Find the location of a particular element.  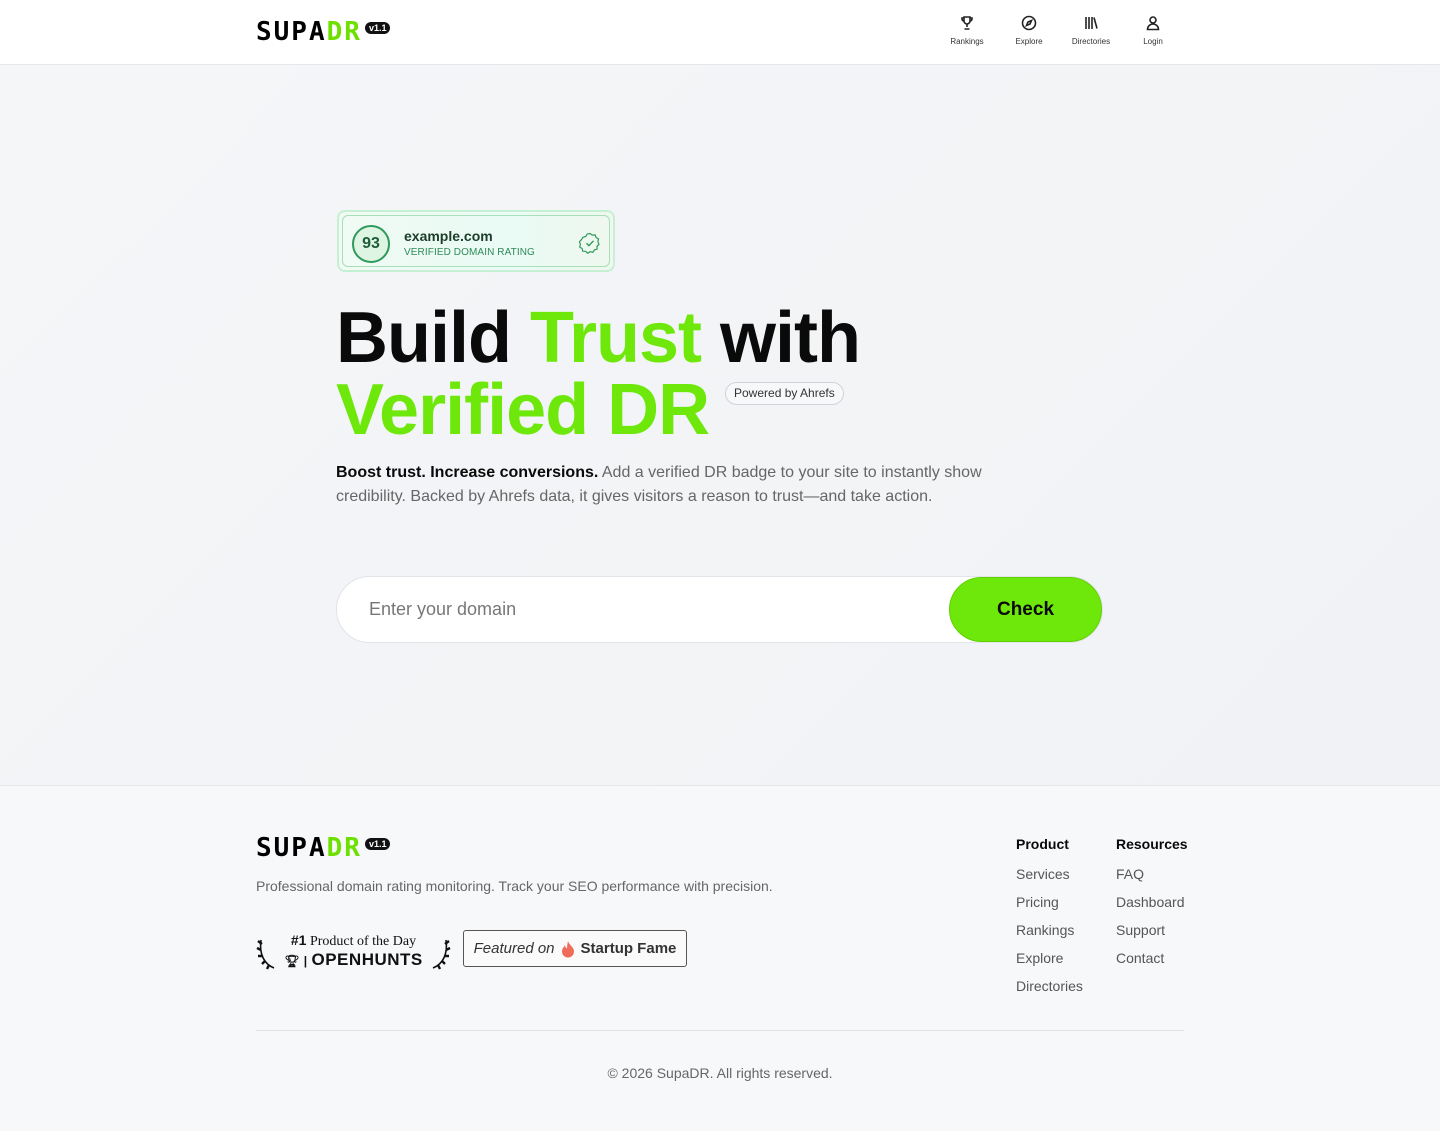

openhunts-rank: #1 is located at coordinates (298, 939).